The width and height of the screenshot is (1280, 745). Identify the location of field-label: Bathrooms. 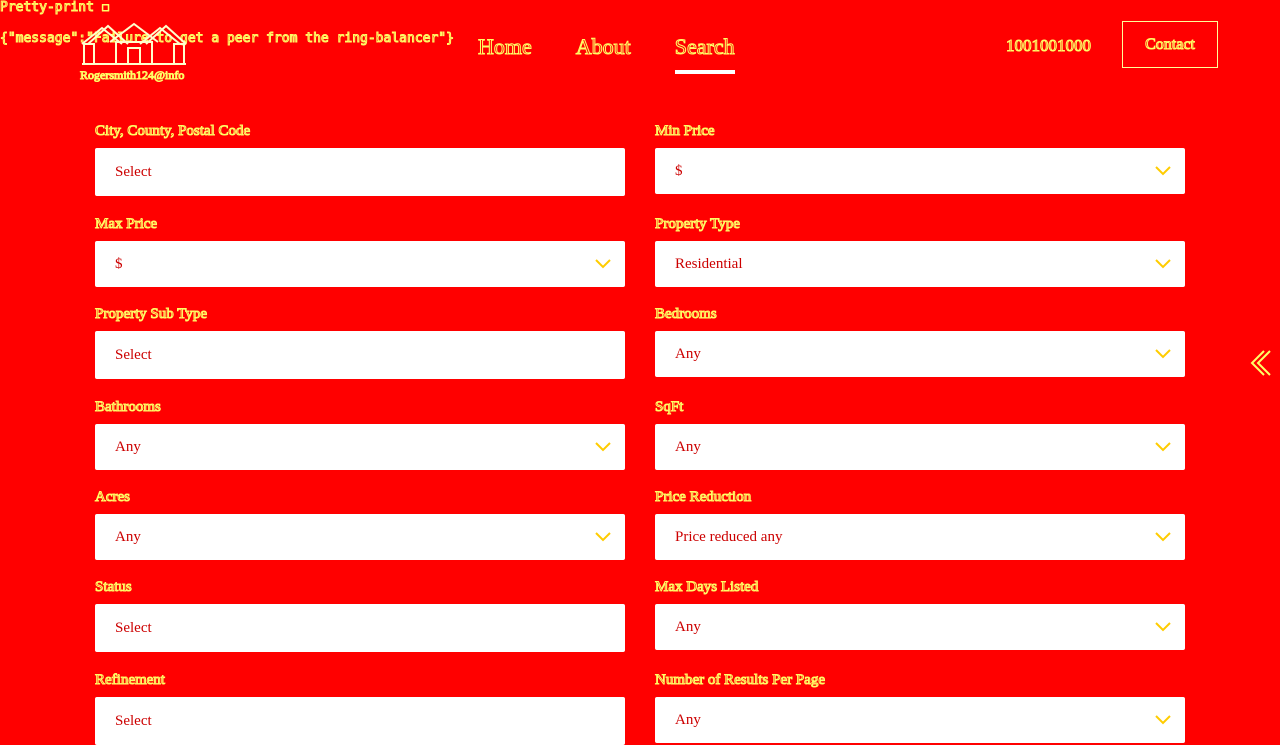
(128, 407).